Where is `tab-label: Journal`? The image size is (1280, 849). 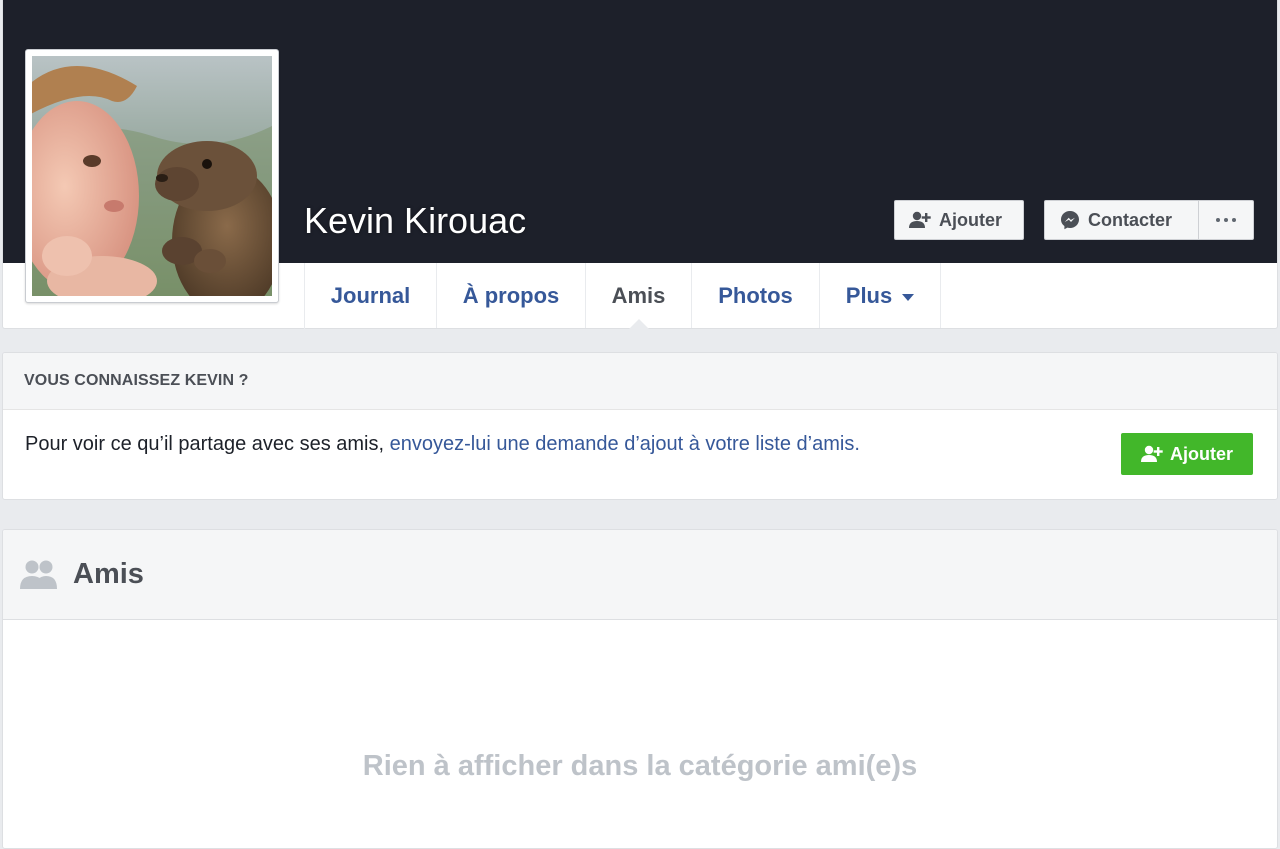
tab-label: Journal is located at coordinates (370, 295).